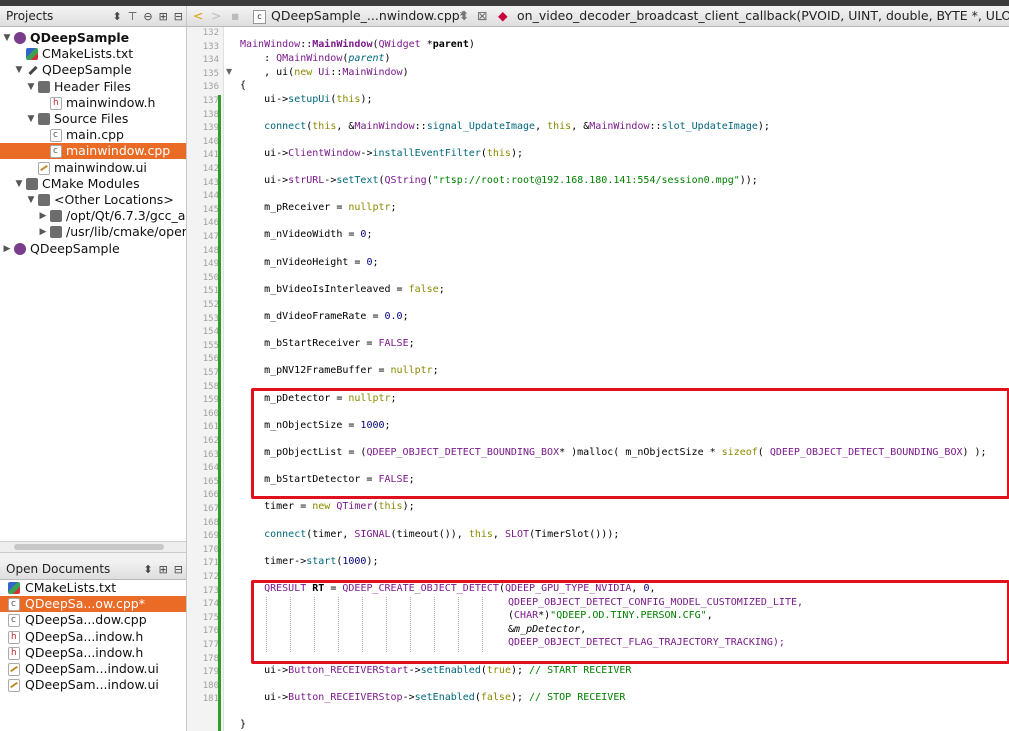  Describe the element at coordinates (133, 16) in the screenshot. I see `filter-icon: ⊤` at that location.